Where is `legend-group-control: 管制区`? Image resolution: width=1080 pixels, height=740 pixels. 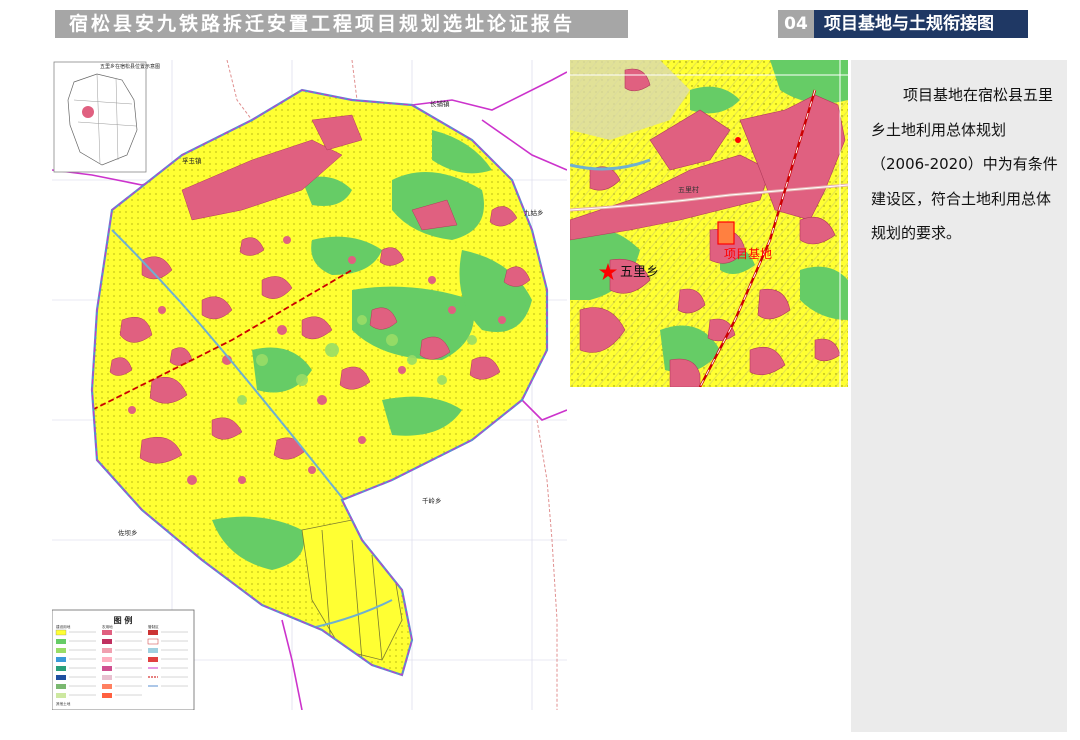
legend-group-control: 管制区 is located at coordinates (153, 626).